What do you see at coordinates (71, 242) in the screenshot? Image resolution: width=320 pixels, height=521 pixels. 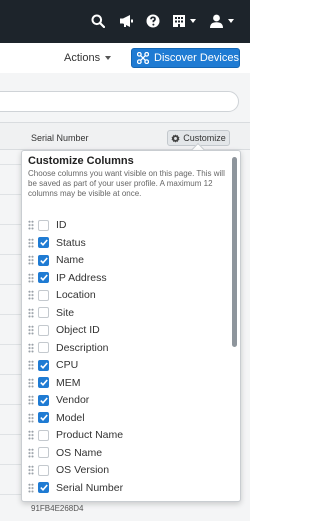 I see `column-option-label: Status` at bounding box center [71, 242].